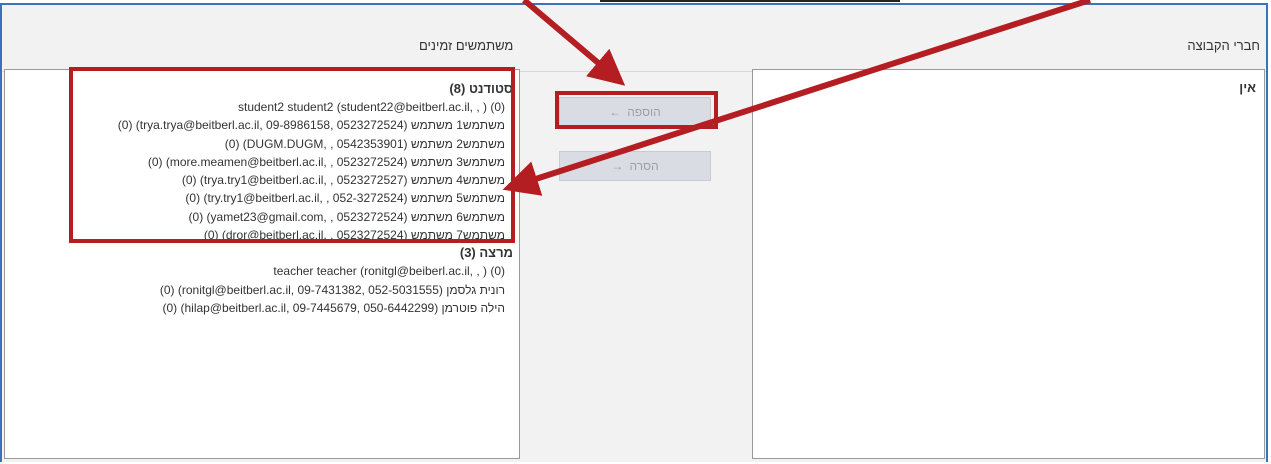 The width and height of the screenshot is (1271, 464). Describe the element at coordinates (644, 166) in the screenshot. I see `remove-button-label: הסרה` at that location.